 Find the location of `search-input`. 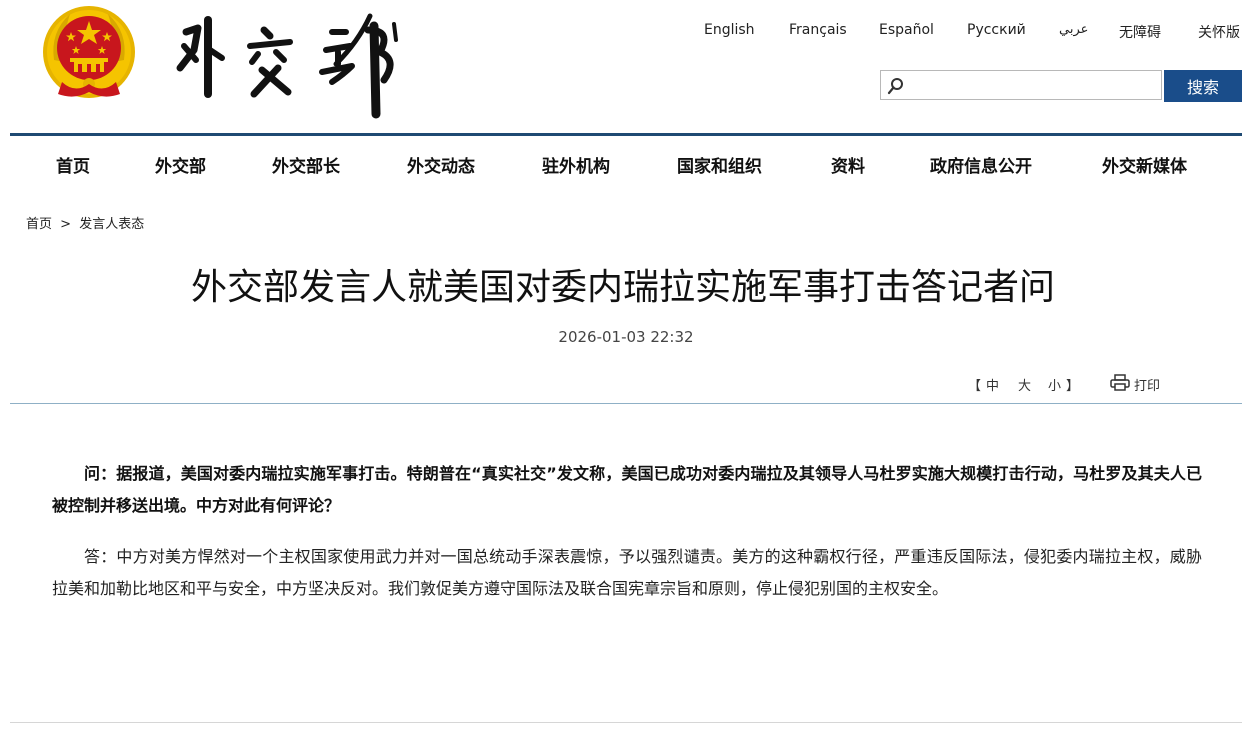

search-input is located at coordinates (1035, 86).